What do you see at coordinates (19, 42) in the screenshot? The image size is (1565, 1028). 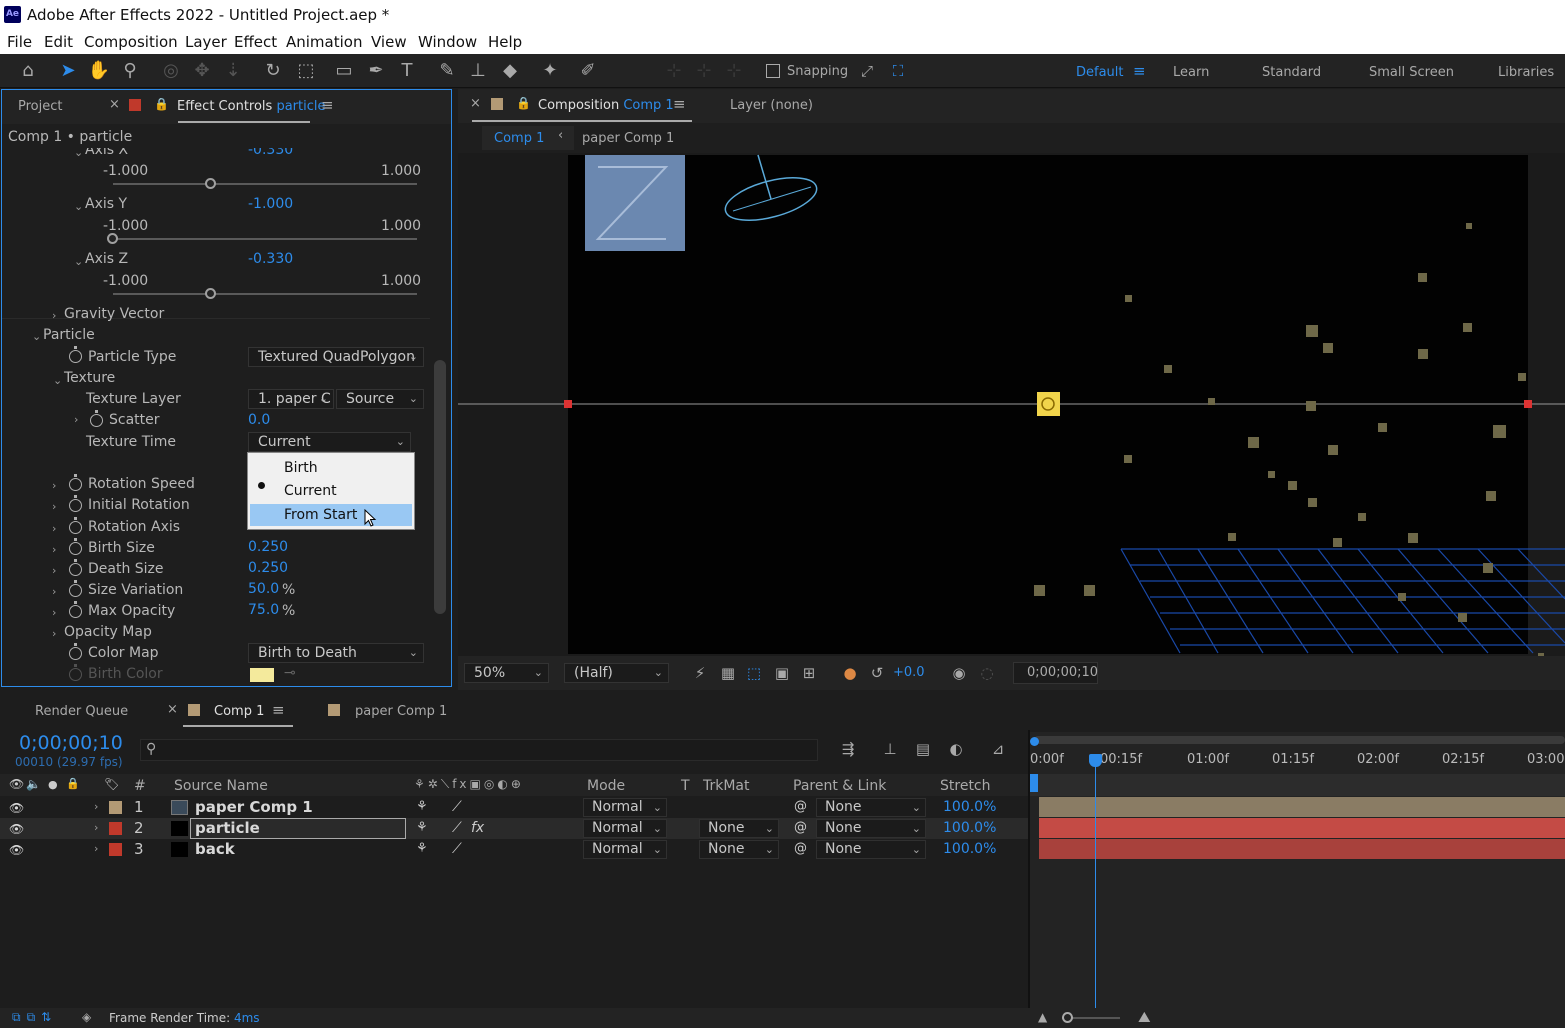 I see `menu-file: File` at bounding box center [19, 42].